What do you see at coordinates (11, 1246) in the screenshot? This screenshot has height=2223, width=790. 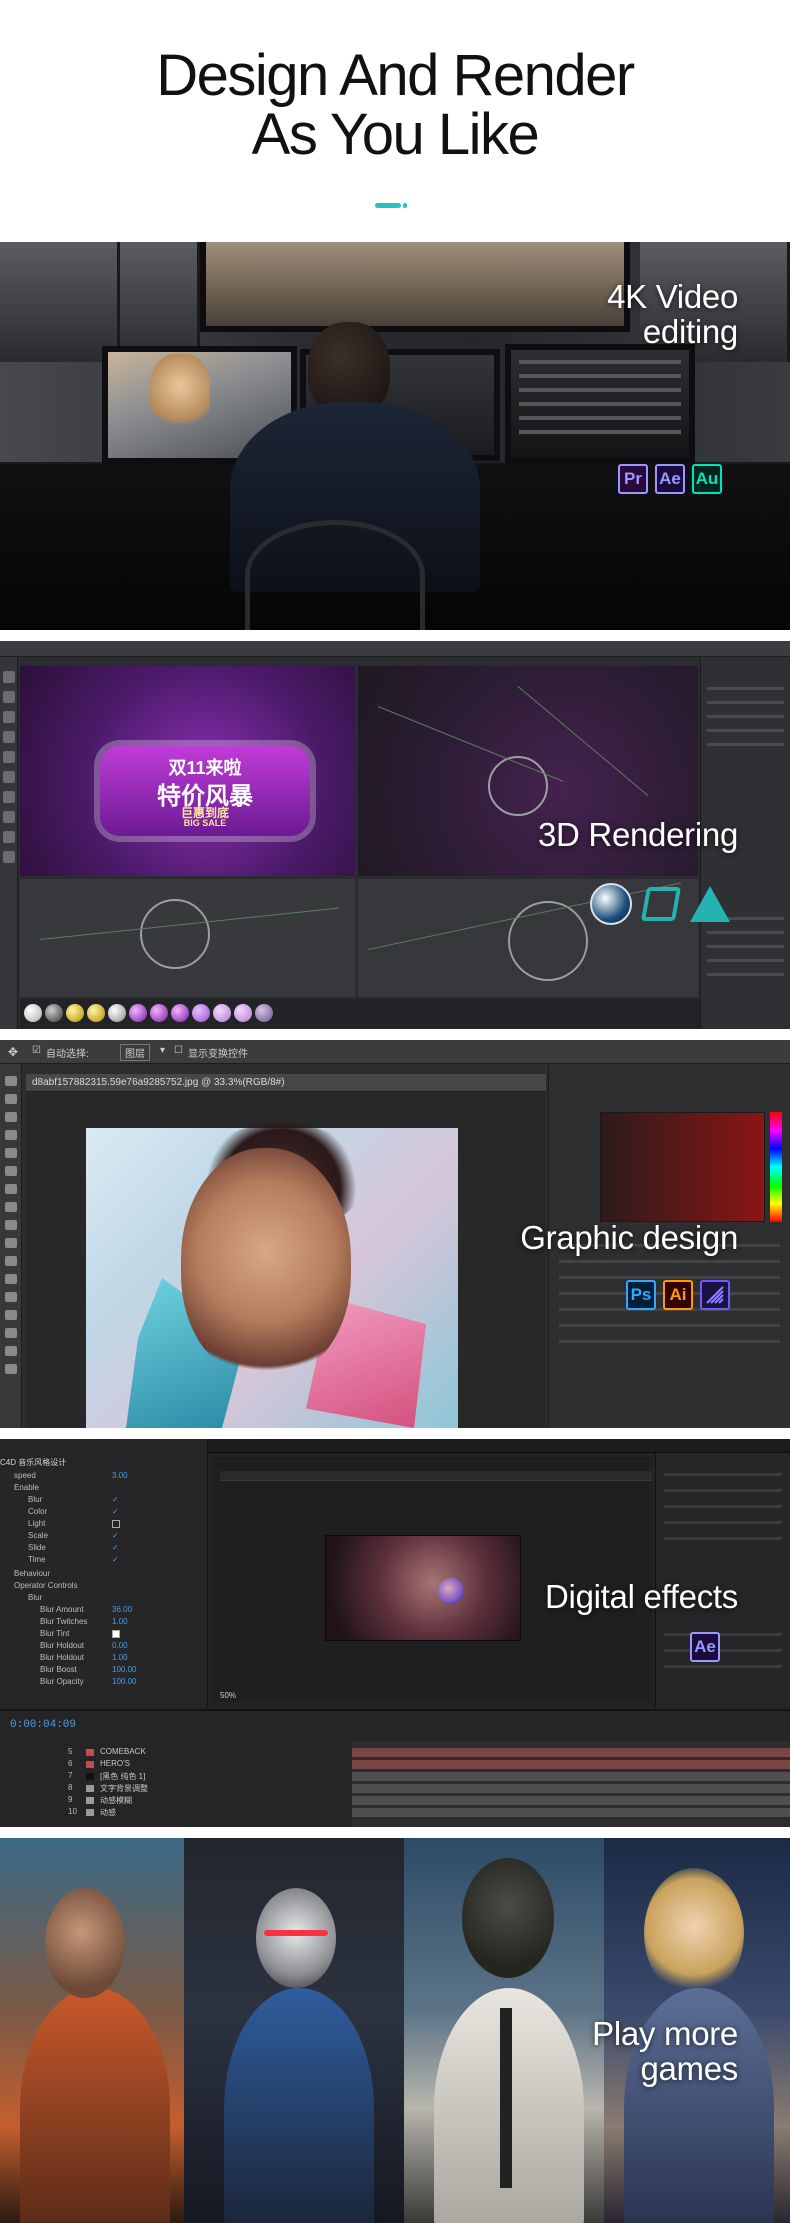 I see `ps-toolbox` at bounding box center [11, 1246].